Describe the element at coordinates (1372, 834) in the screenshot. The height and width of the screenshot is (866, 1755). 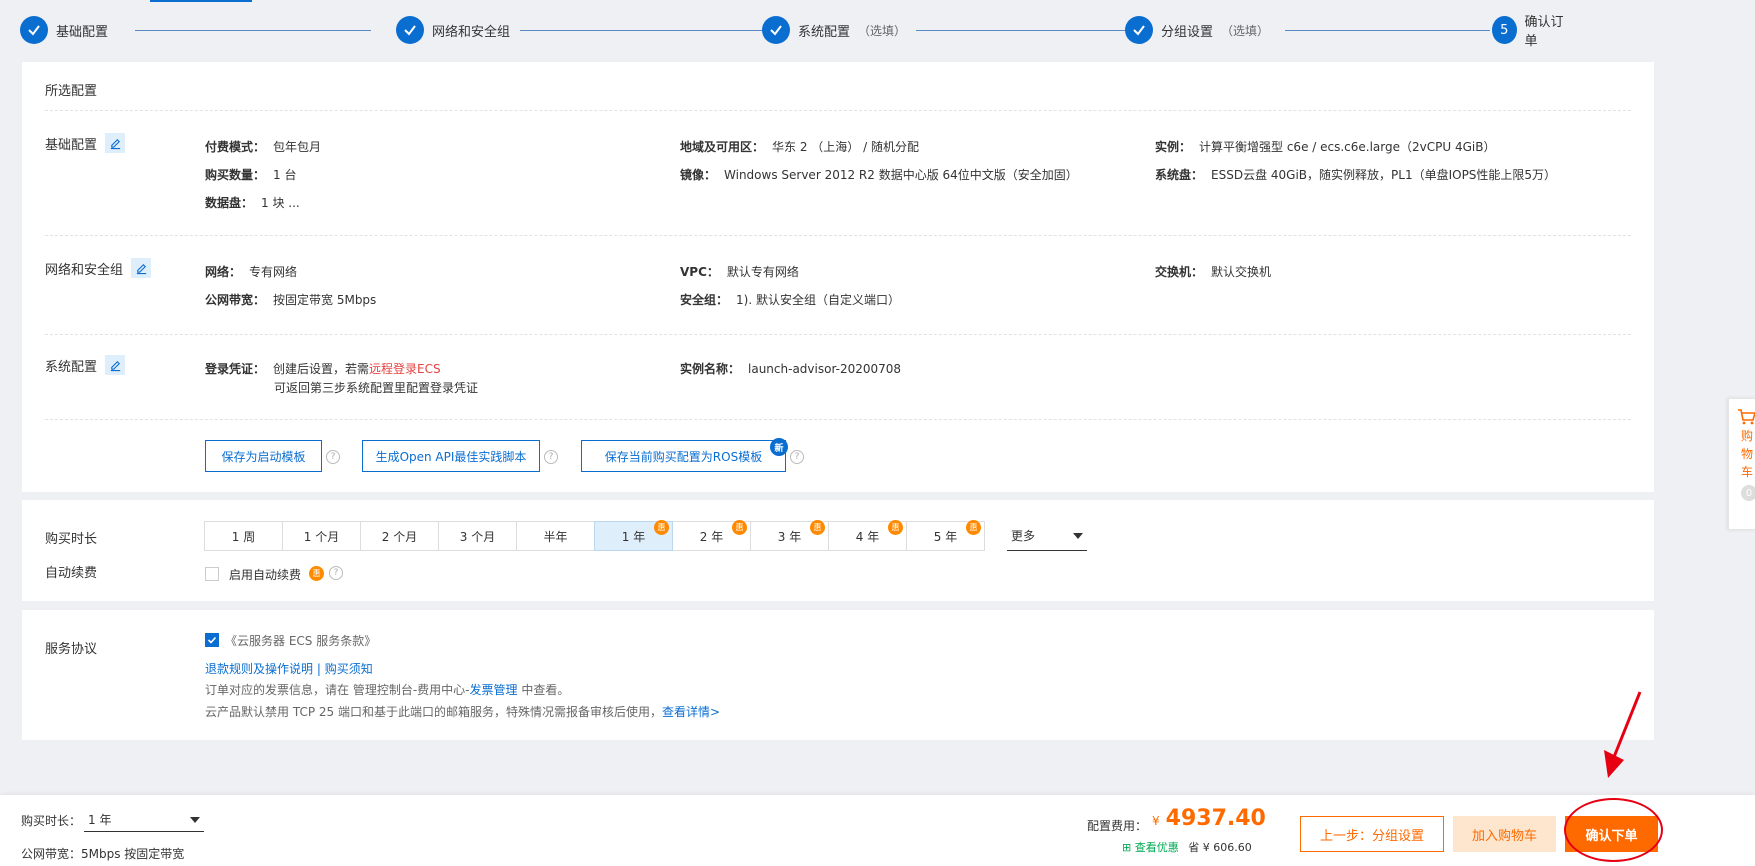
I see `prev-step-button: 上一步：分组设置` at that location.